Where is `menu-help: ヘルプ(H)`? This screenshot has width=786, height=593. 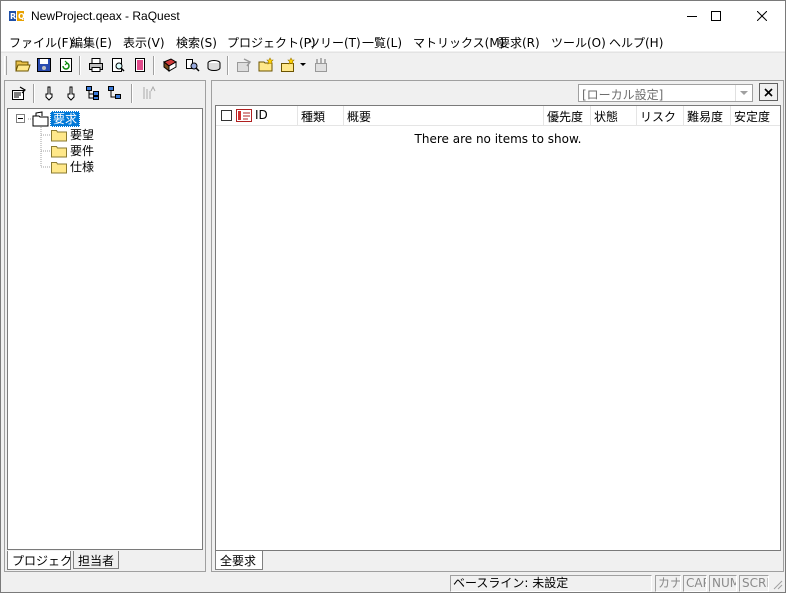
menu-help: ヘルプ(H) is located at coordinates (636, 42).